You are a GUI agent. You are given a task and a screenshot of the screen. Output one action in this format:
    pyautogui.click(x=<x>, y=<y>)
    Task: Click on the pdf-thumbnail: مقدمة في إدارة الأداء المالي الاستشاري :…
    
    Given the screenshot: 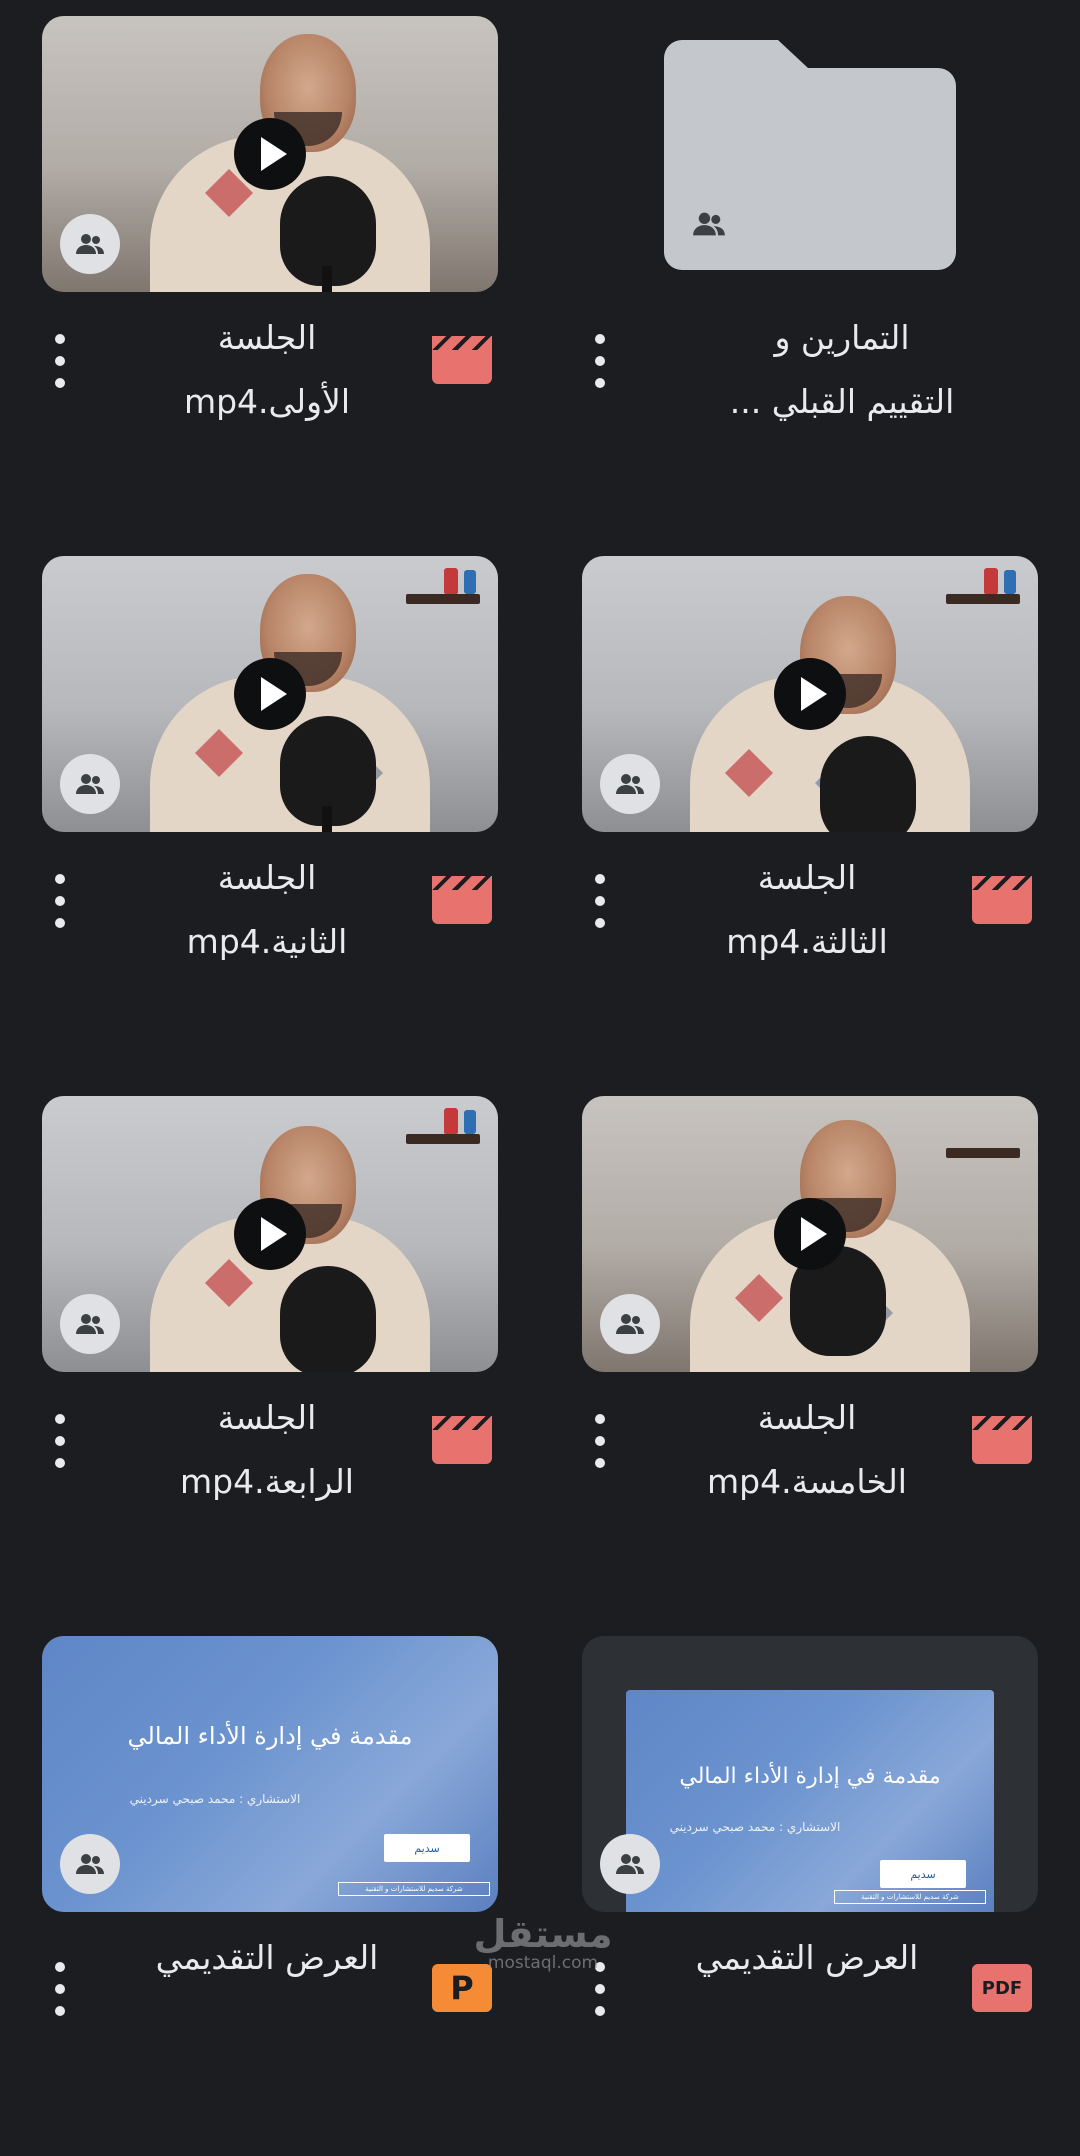 What is the action you would take?
    pyautogui.click(x=810, y=1774)
    